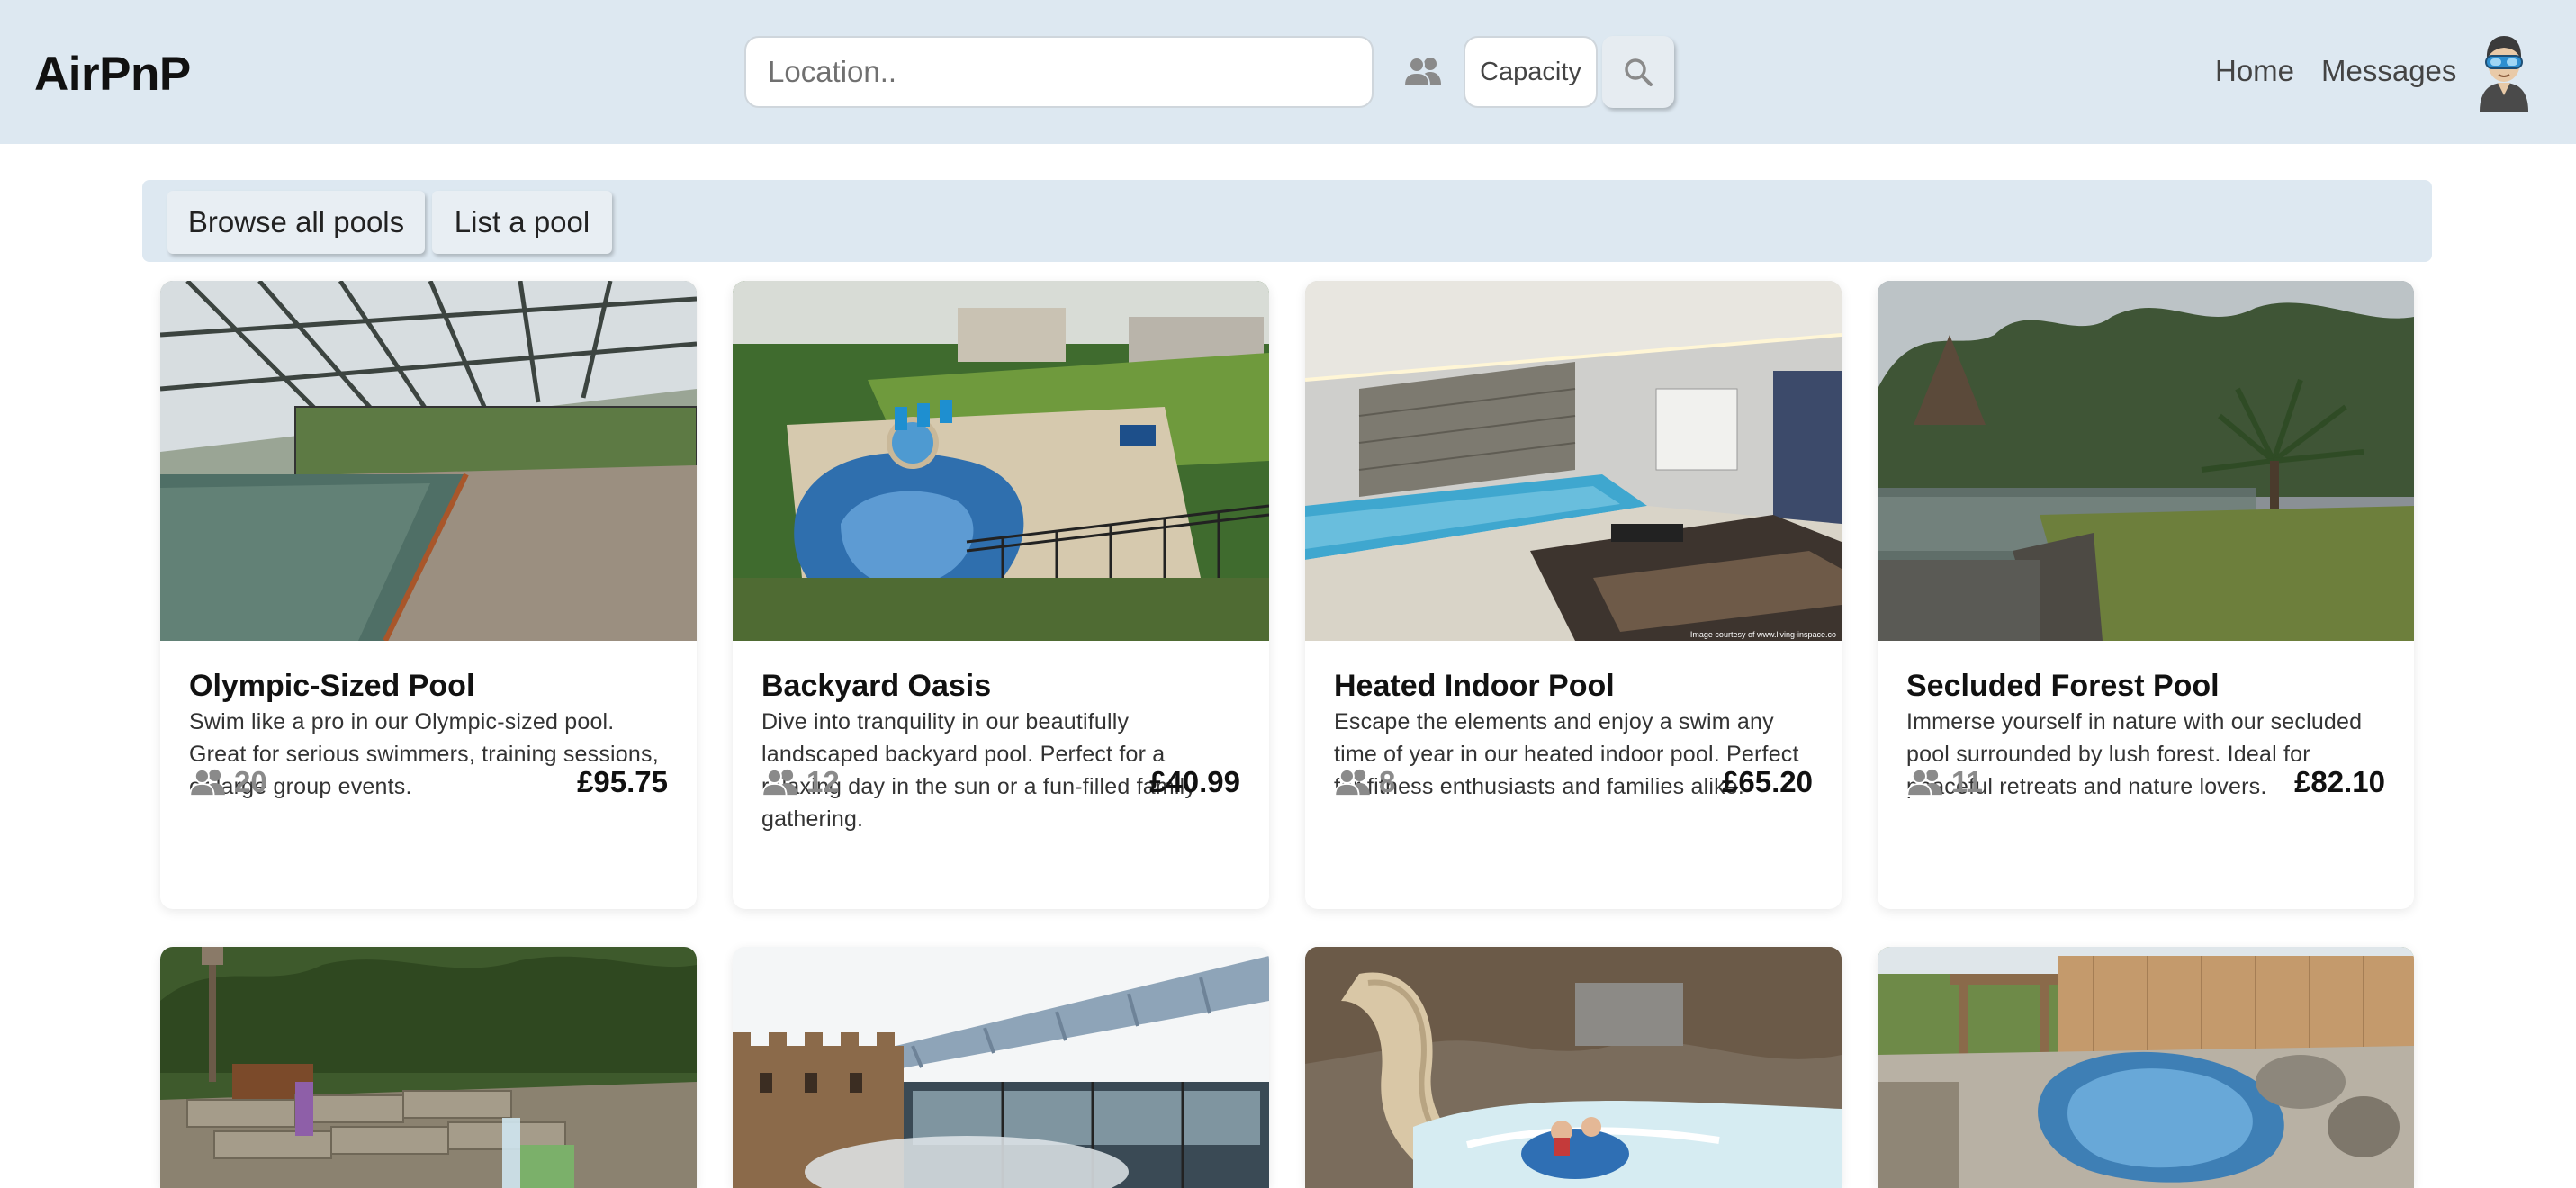 The width and height of the screenshot is (2576, 1188). What do you see at coordinates (2254, 71) in the screenshot?
I see `nav-home-link: Home` at bounding box center [2254, 71].